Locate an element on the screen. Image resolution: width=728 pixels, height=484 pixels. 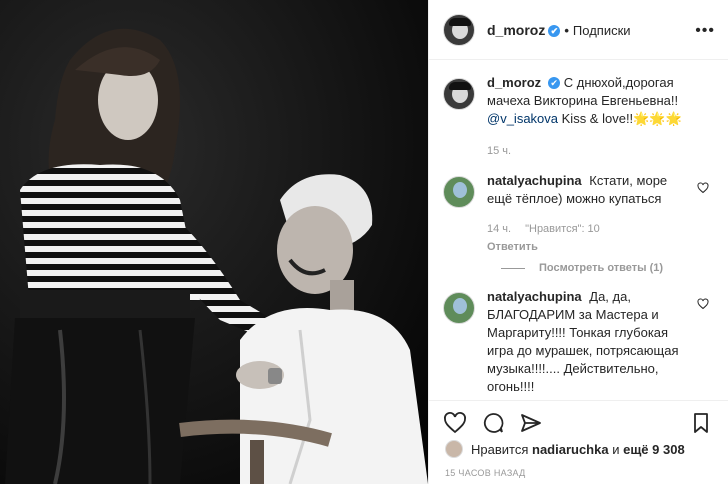
caption-mention: @v_isakova is located at coordinates (522, 118).